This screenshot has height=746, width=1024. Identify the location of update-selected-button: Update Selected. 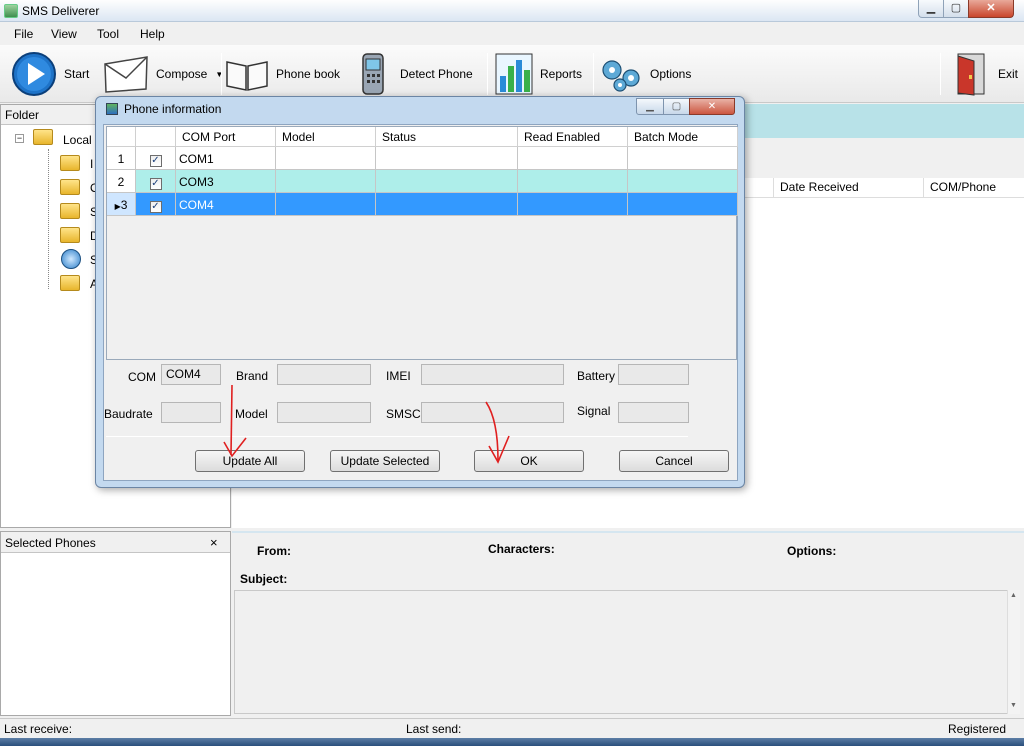
(385, 461).